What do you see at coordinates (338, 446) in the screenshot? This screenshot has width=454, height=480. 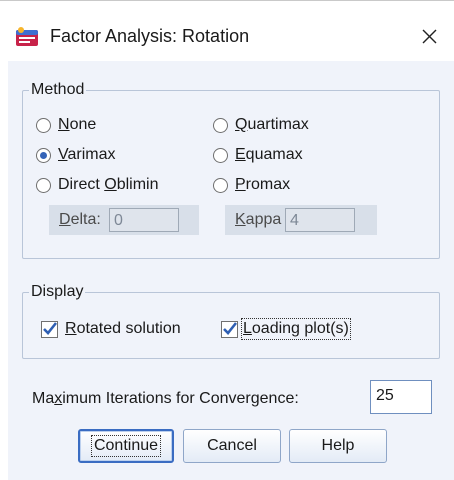 I see `help-button: Help` at bounding box center [338, 446].